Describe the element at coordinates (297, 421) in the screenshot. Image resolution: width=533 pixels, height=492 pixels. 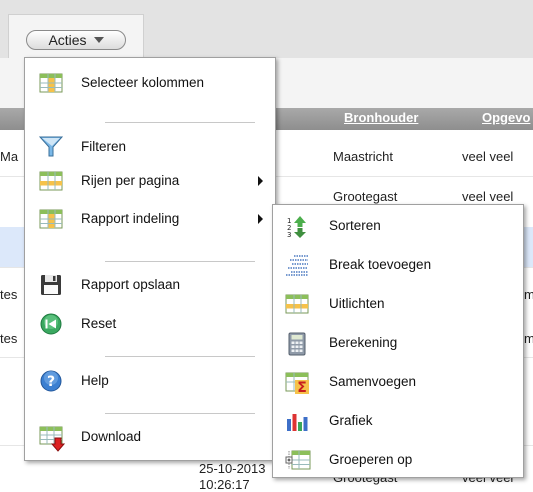
I see `bar-chart-icon` at that location.